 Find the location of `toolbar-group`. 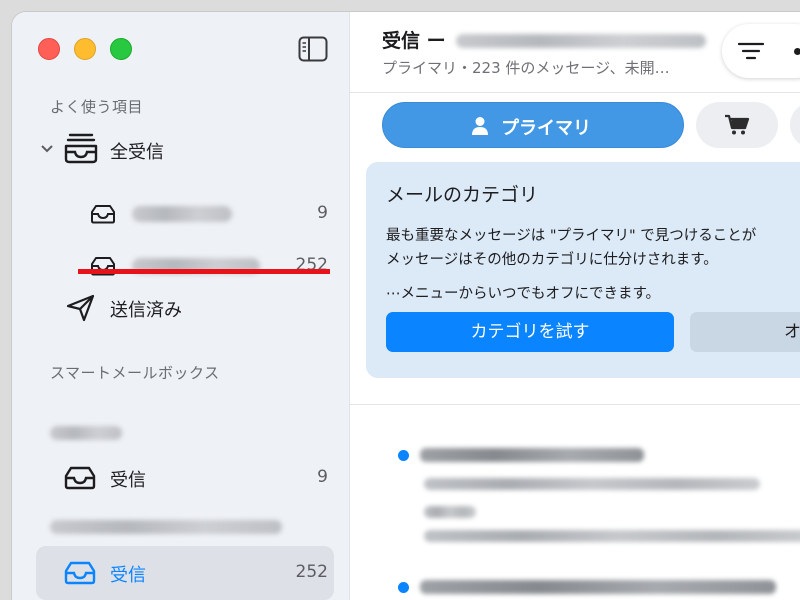

toolbar-group is located at coordinates (761, 51).